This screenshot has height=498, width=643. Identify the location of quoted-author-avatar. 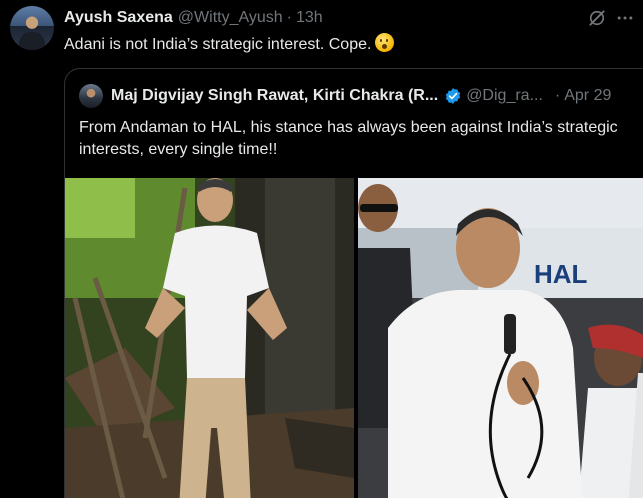
(91, 96).